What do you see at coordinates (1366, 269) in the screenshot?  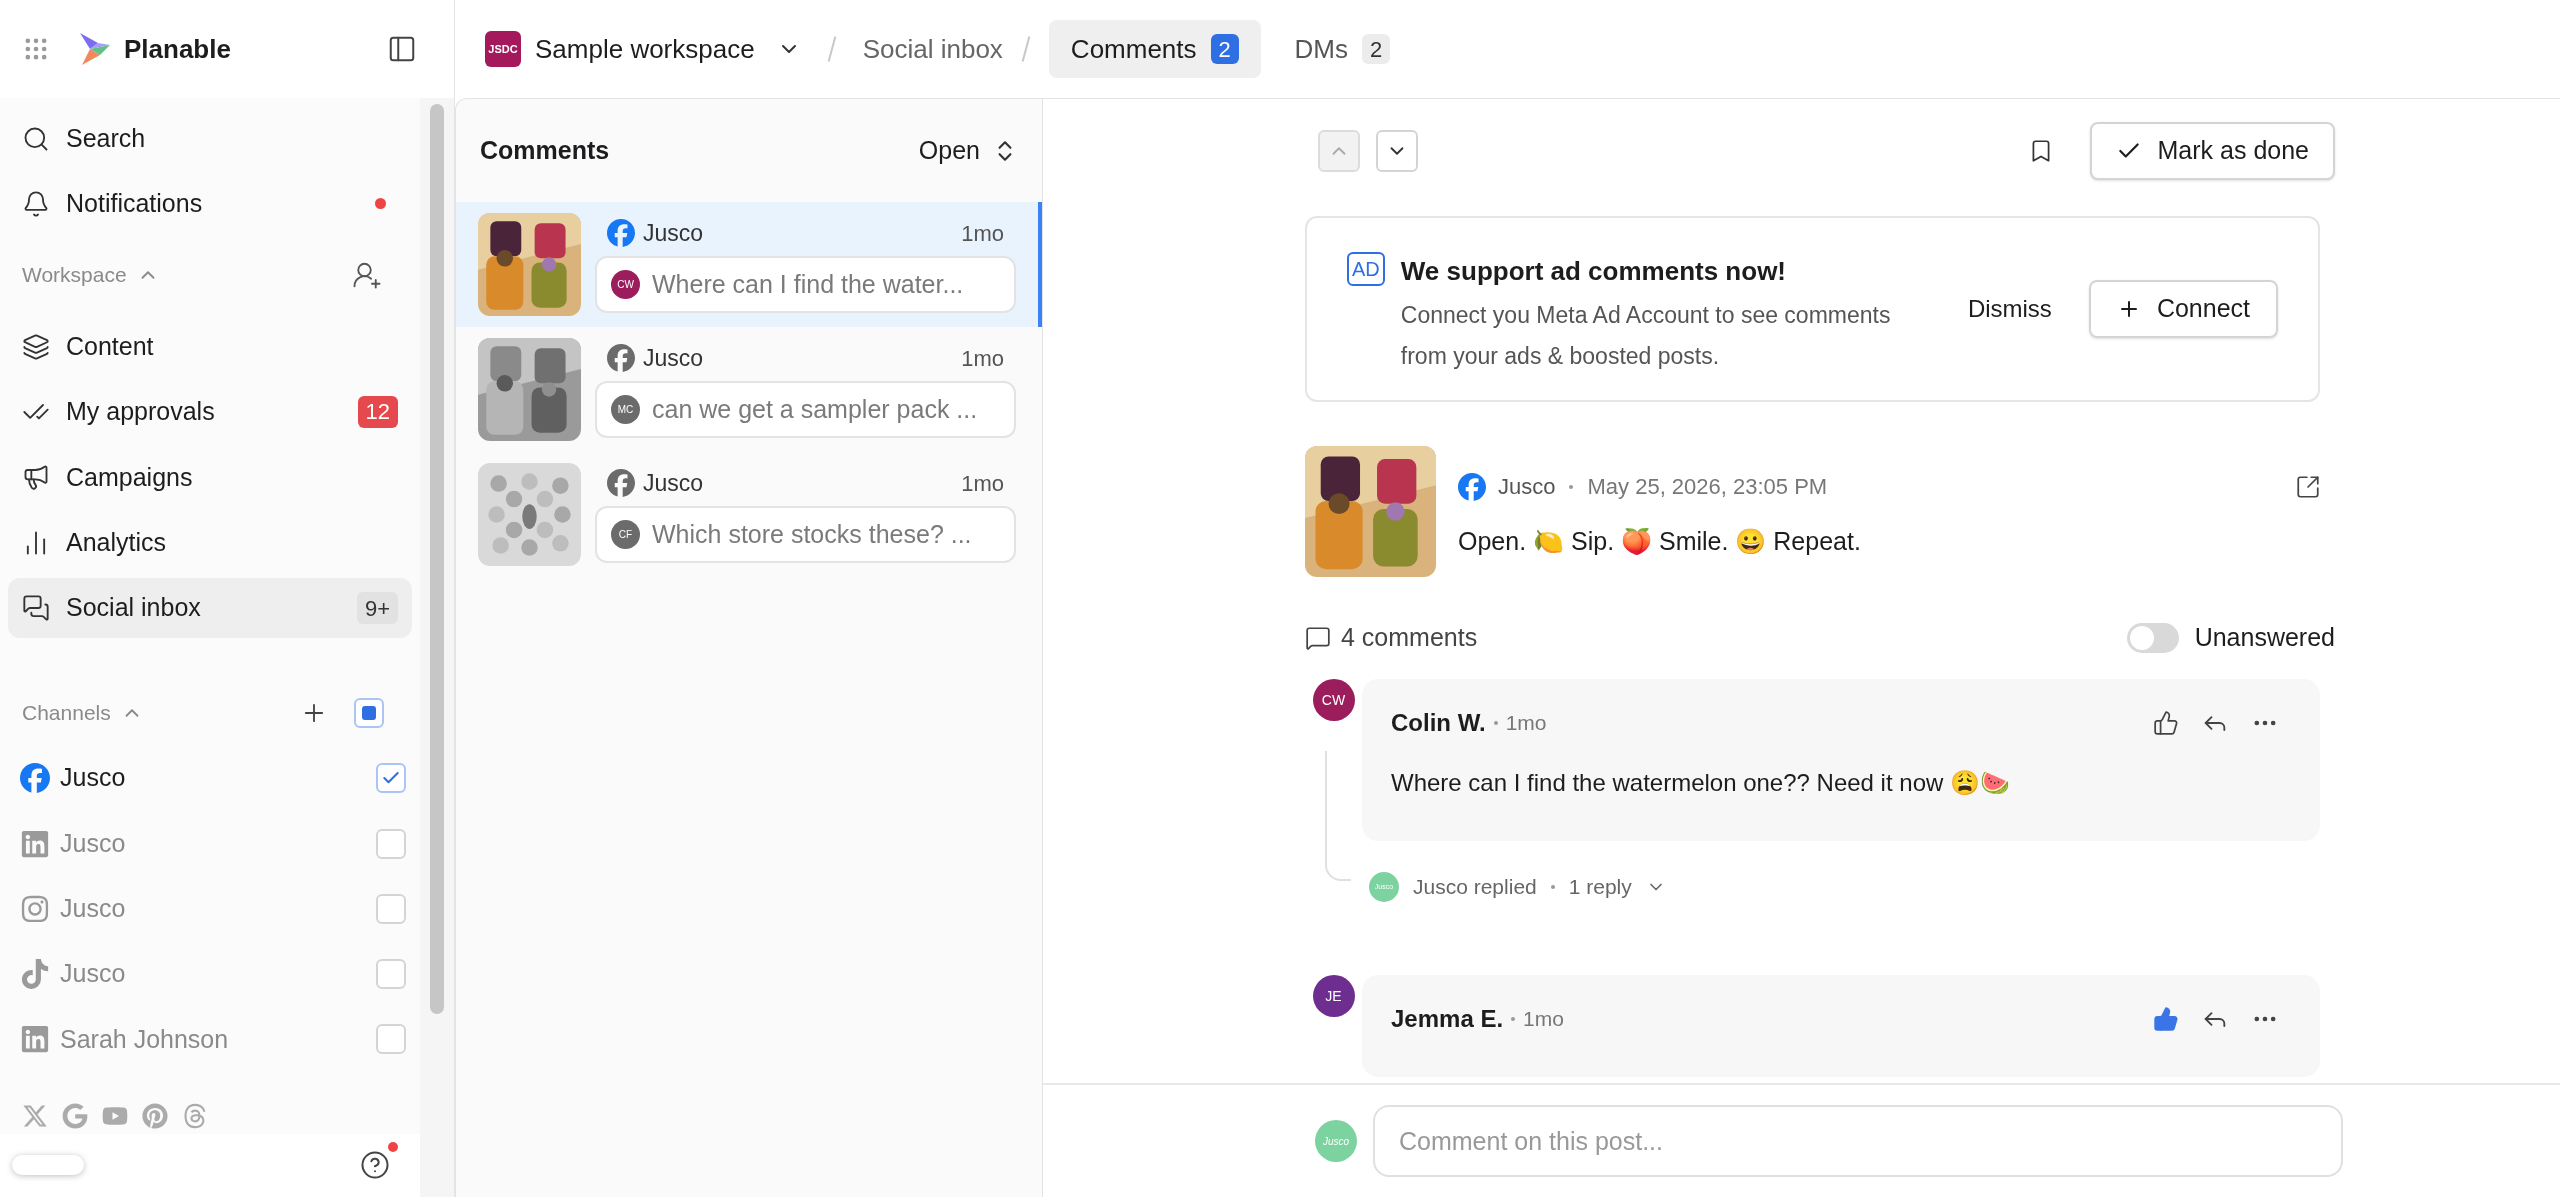 I see `ad-badge: AD` at bounding box center [1366, 269].